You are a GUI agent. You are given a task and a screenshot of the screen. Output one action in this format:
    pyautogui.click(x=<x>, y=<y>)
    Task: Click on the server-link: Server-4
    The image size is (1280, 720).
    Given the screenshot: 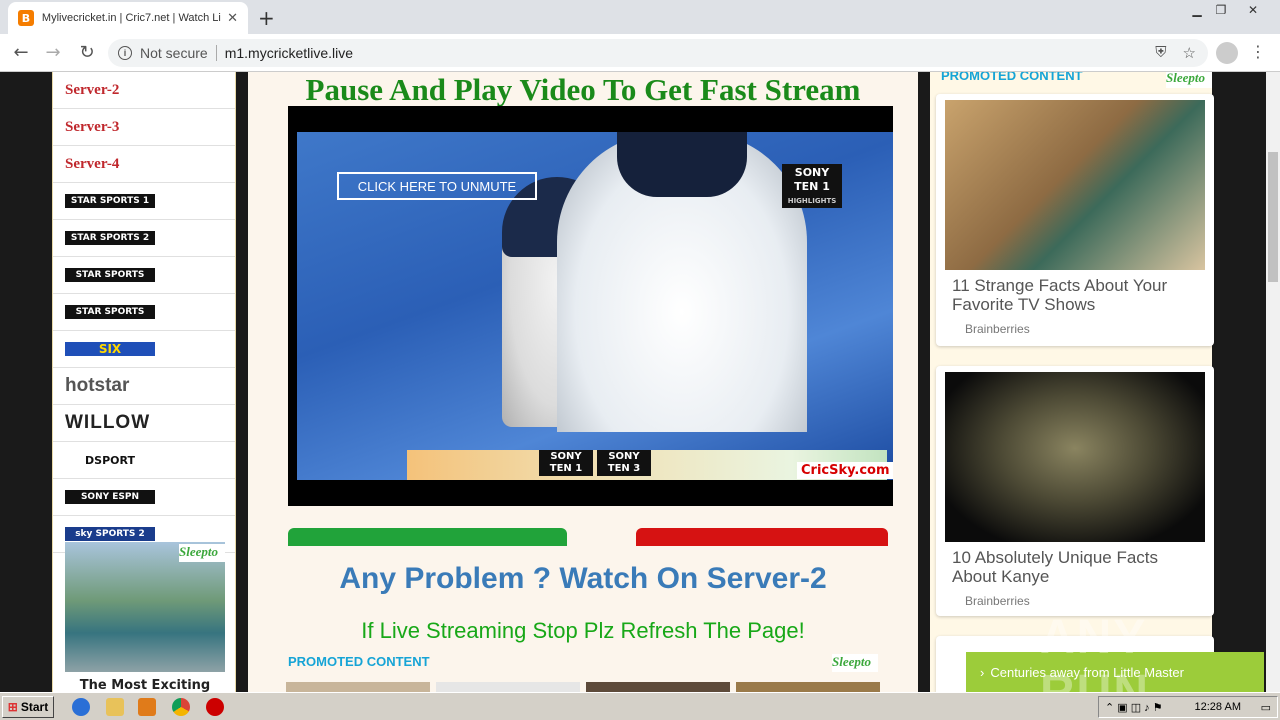 What is the action you would take?
    pyautogui.click(x=144, y=164)
    